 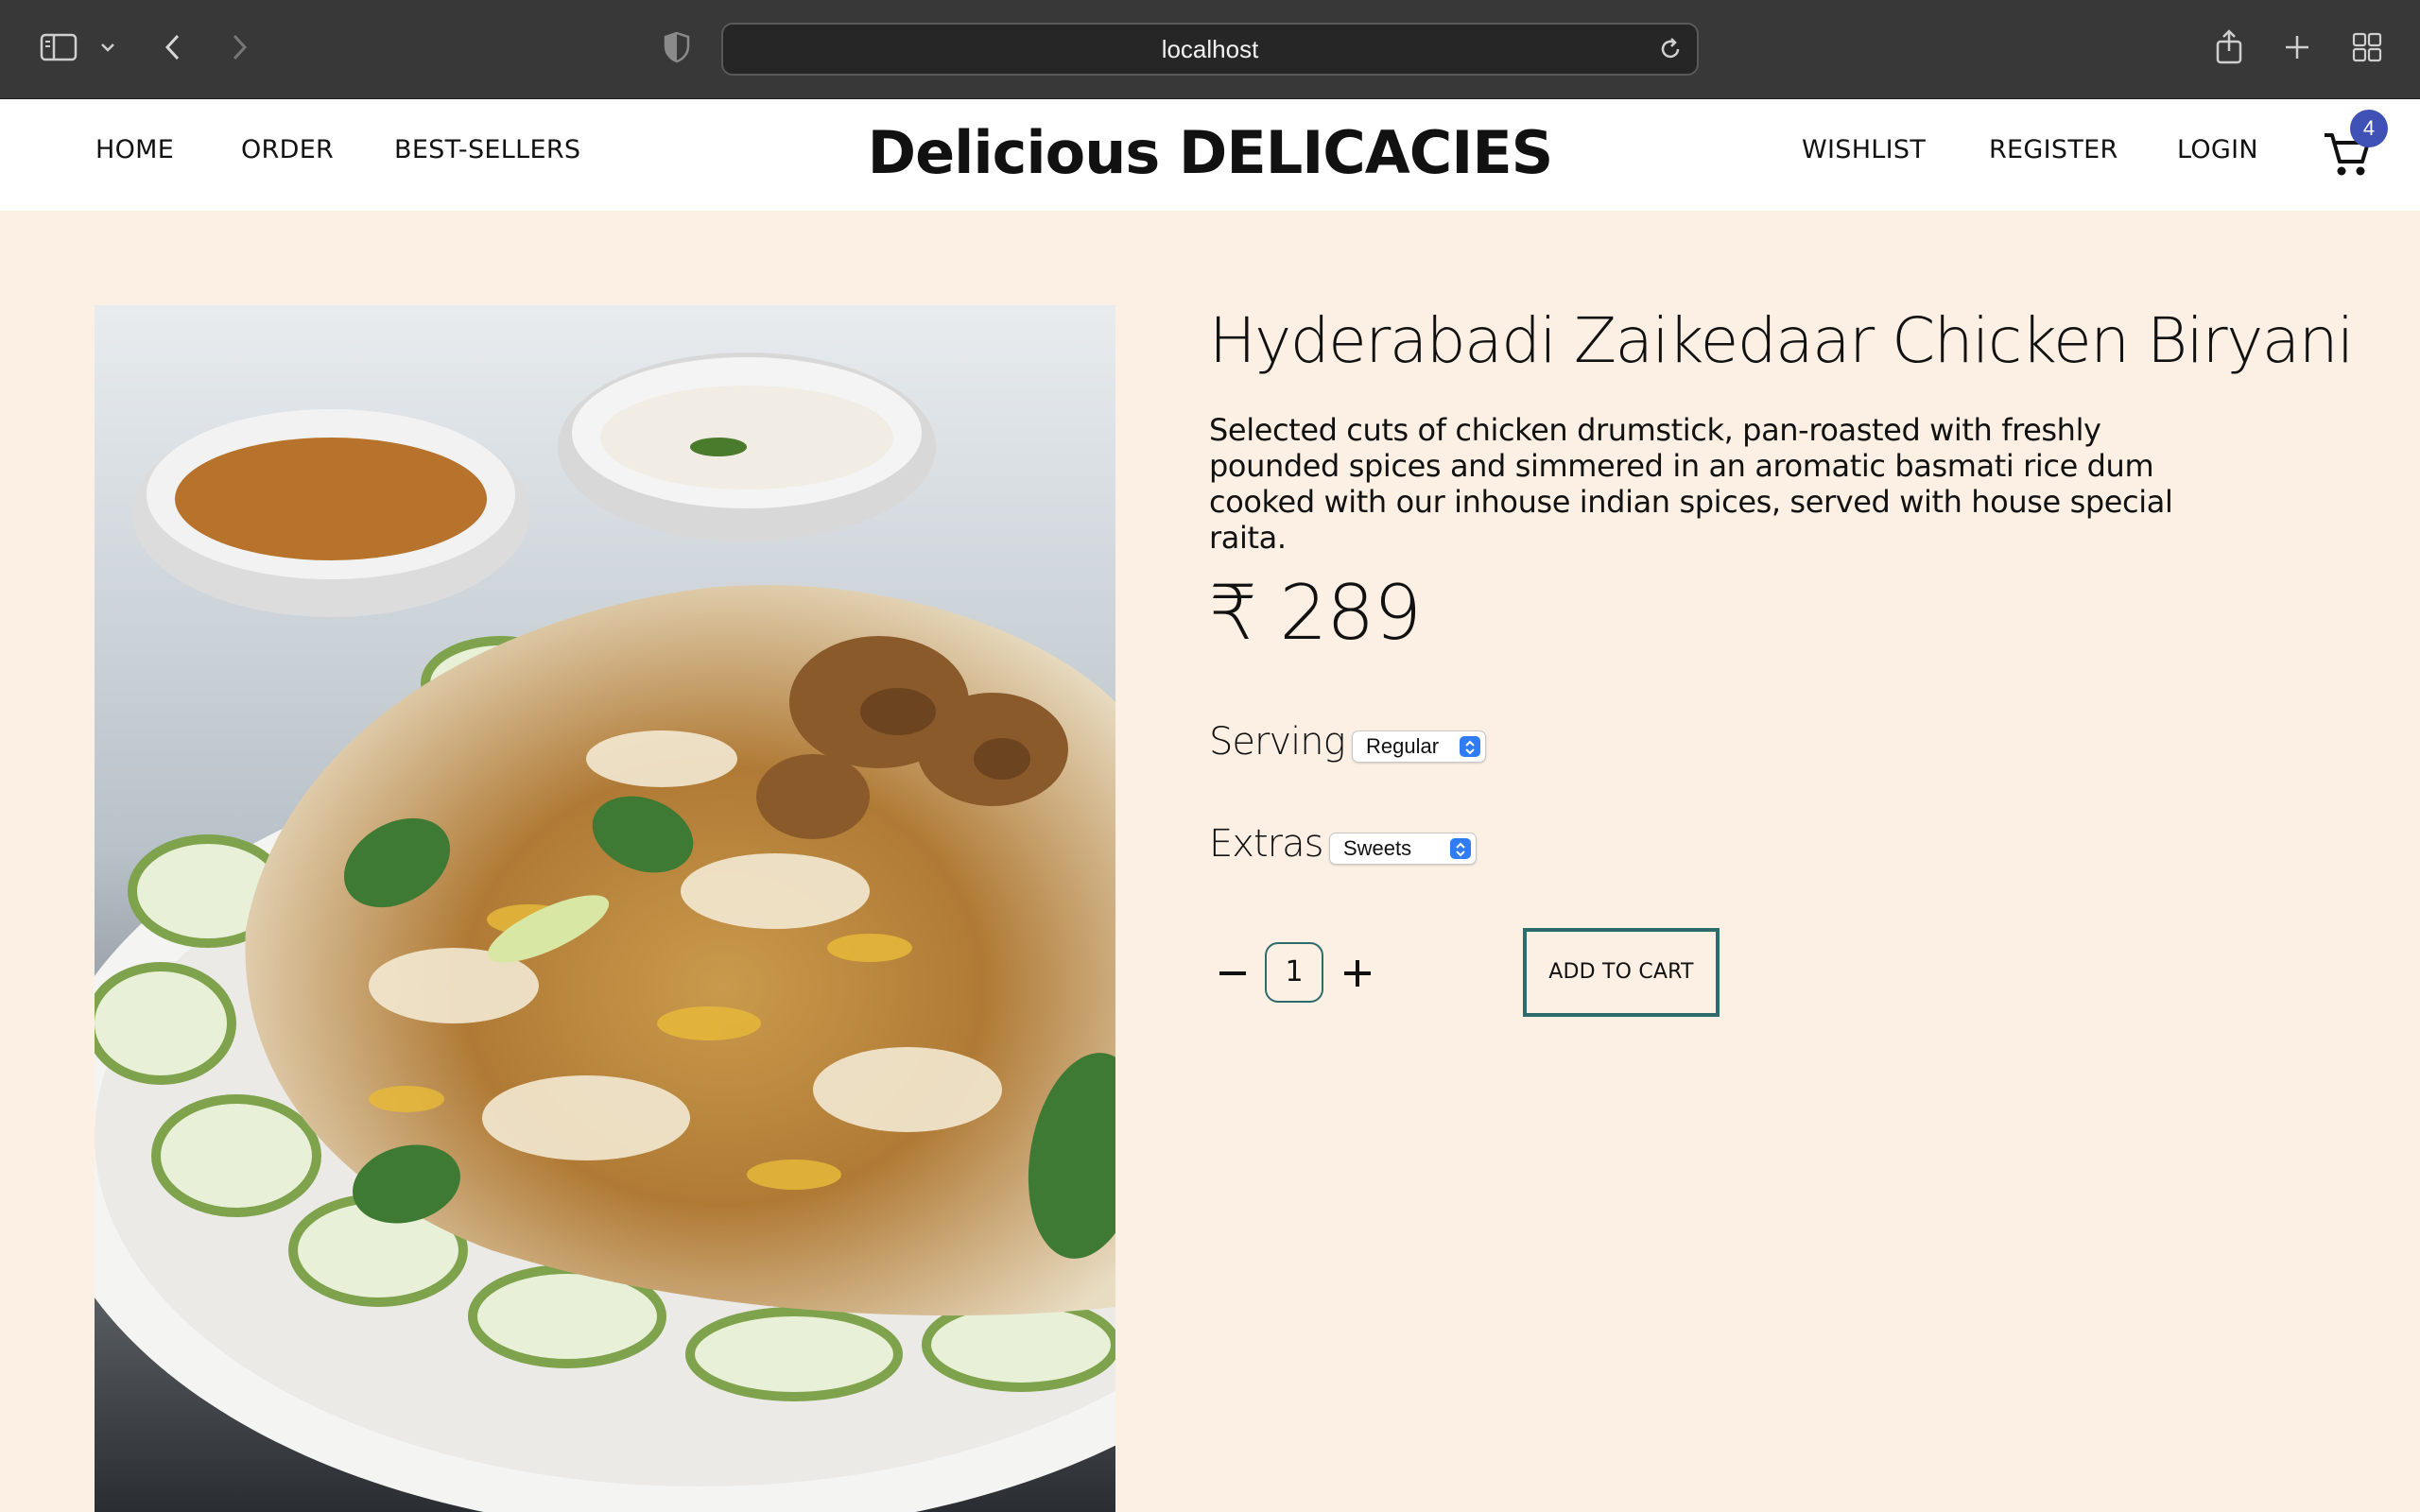 I want to click on url-text: localhost, so click(x=1210, y=49).